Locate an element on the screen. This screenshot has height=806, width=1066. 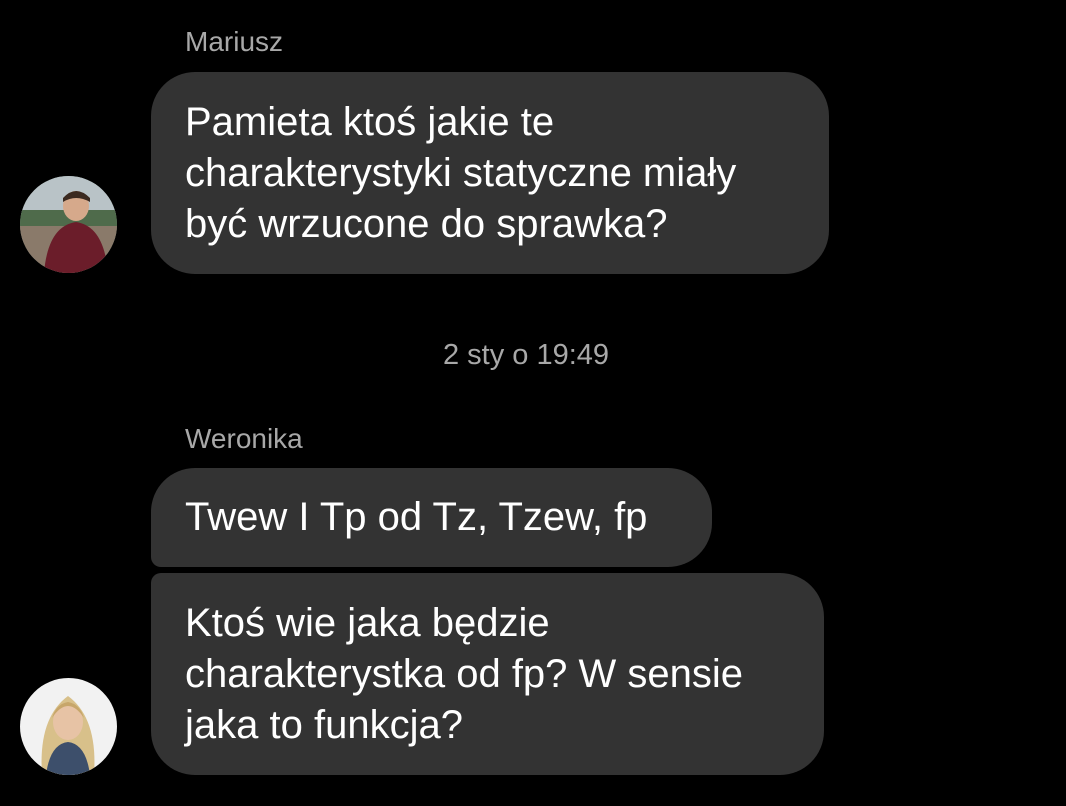
sender-name-mariusz: Mariusz is located at coordinates (234, 41).